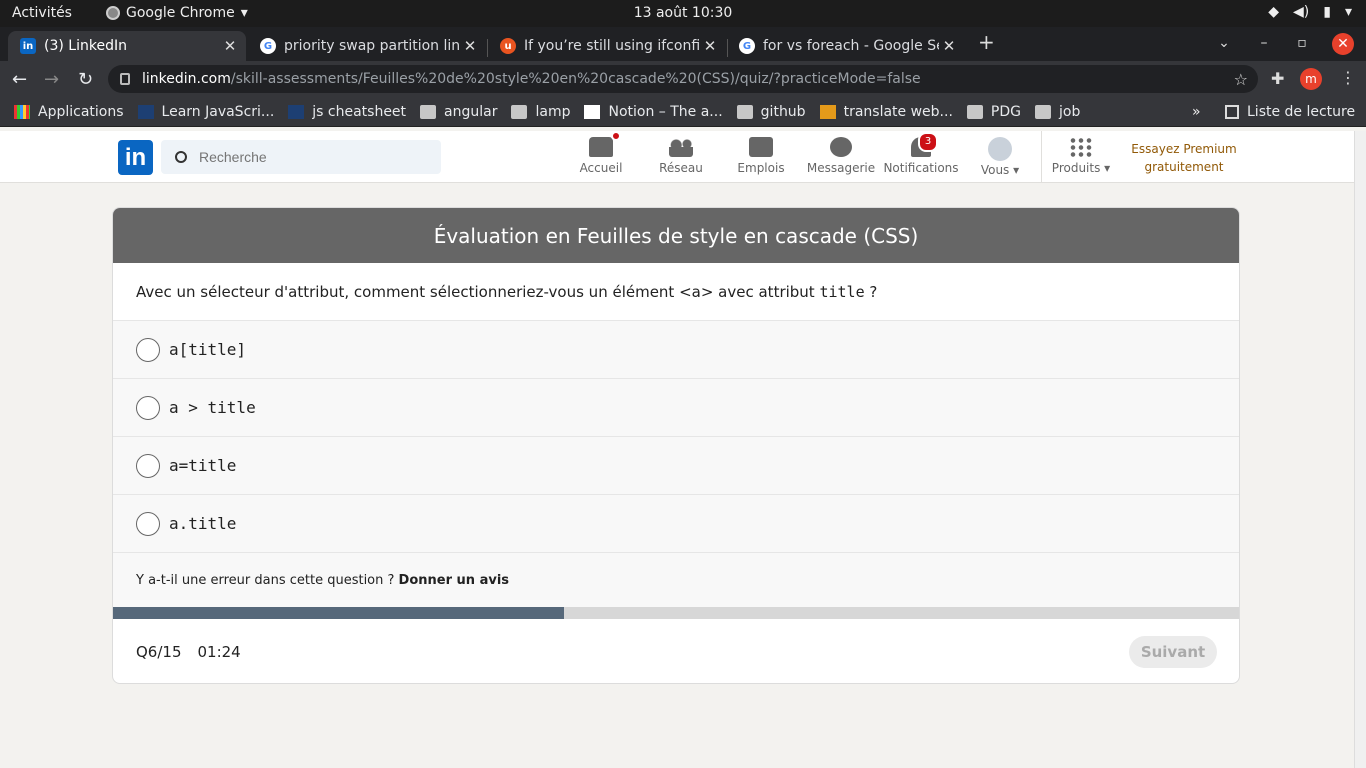  I want to click on tab-title: for vs foreach - Google Se, so click(851, 46).